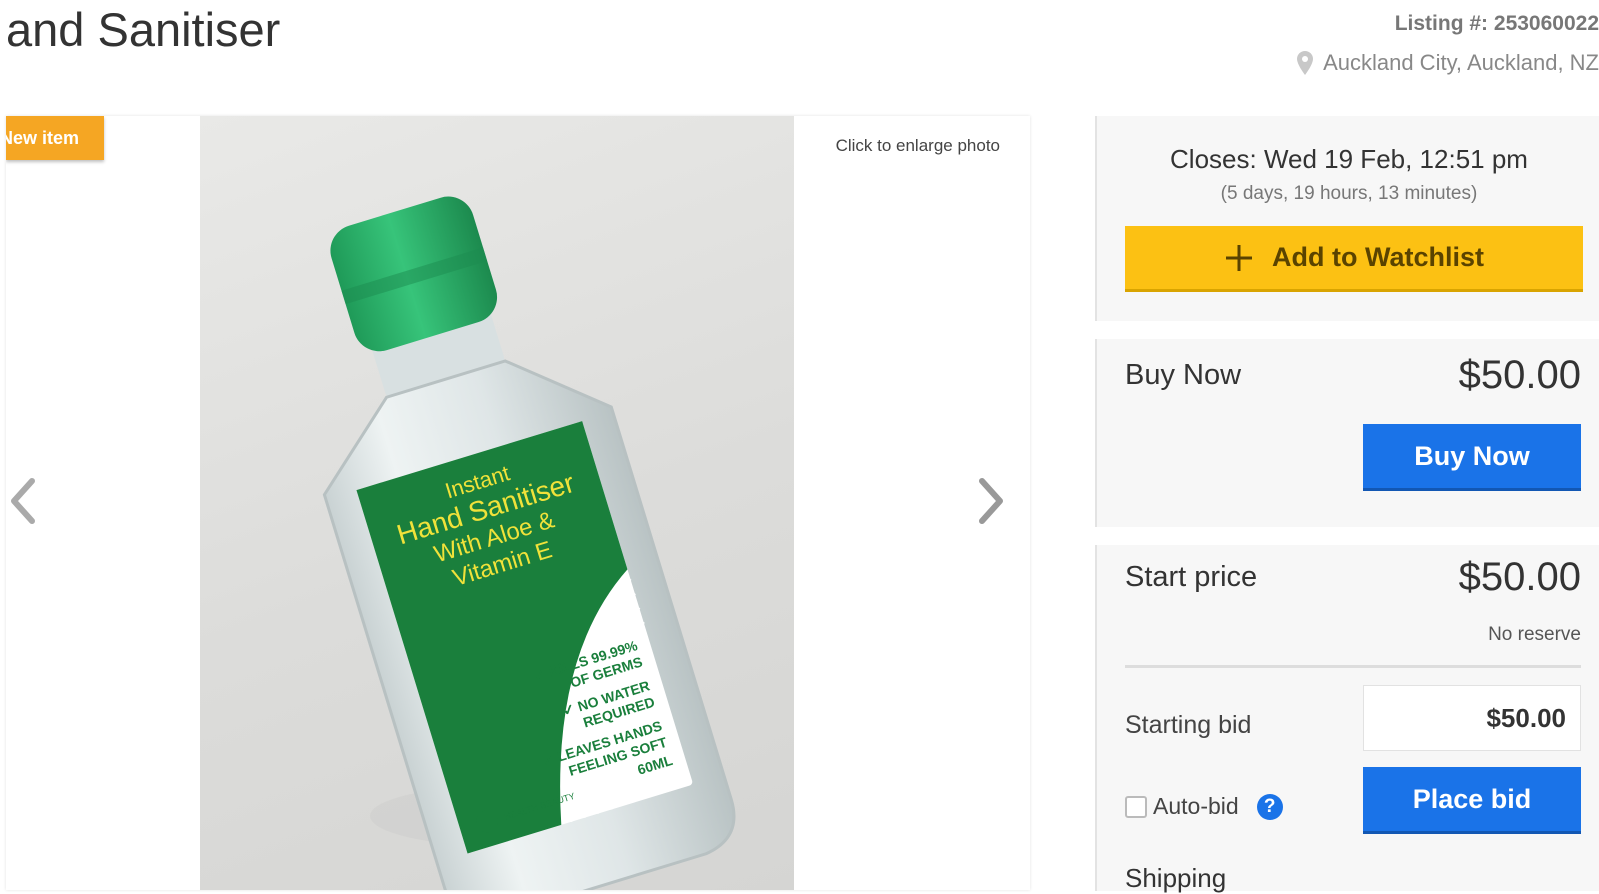  What do you see at coordinates (1176, 878) in the screenshot?
I see `shipping-section-label: Shipping` at bounding box center [1176, 878].